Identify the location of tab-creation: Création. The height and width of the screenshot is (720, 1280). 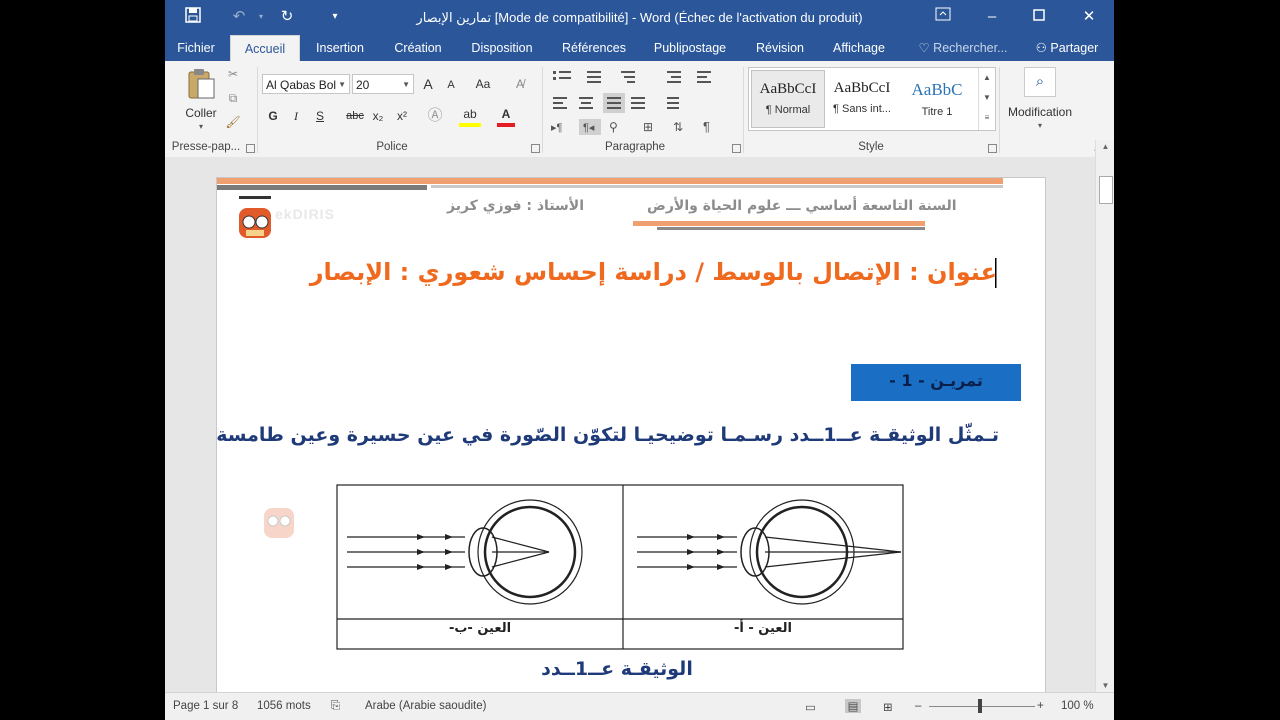
(418, 48).